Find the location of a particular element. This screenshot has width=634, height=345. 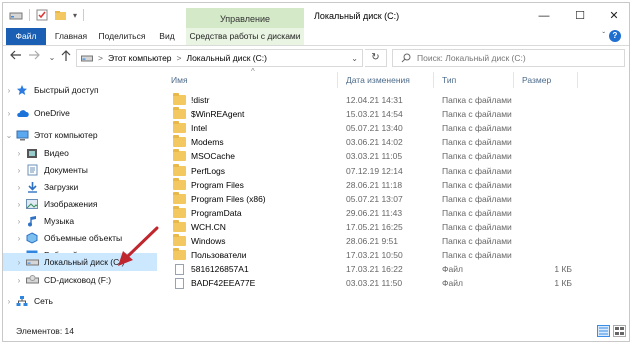

close-button: ✕ is located at coordinates (614, 16).